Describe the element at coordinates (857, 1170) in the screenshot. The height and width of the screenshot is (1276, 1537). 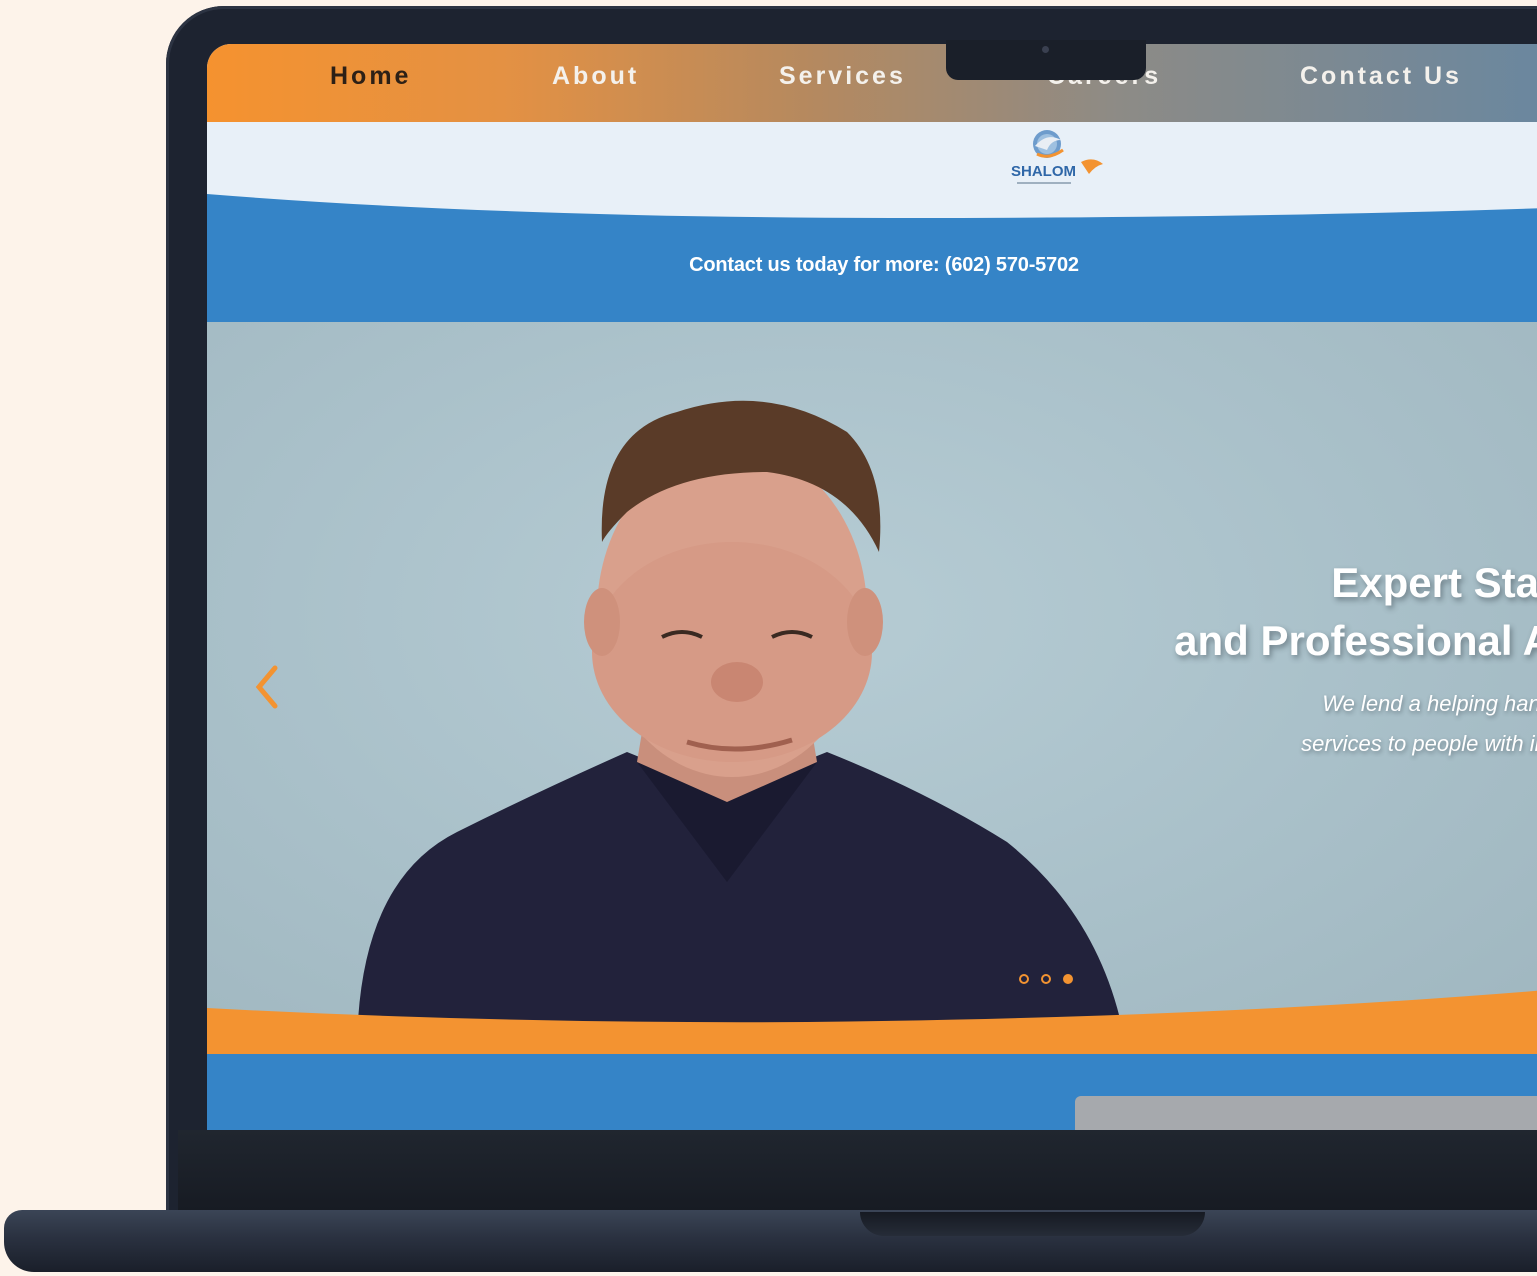
I see `screen-bezel-bottom` at that location.